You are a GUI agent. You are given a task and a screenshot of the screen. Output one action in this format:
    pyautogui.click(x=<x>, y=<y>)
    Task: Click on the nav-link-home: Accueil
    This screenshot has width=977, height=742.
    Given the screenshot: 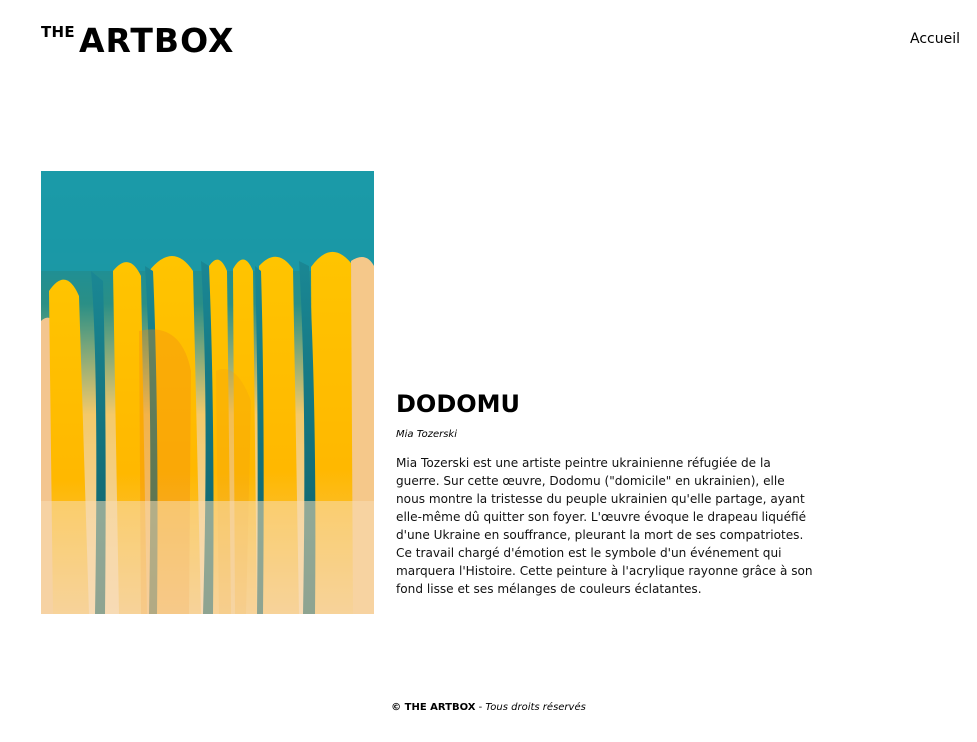 What is the action you would take?
    pyautogui.click(x=935, y=39)
    